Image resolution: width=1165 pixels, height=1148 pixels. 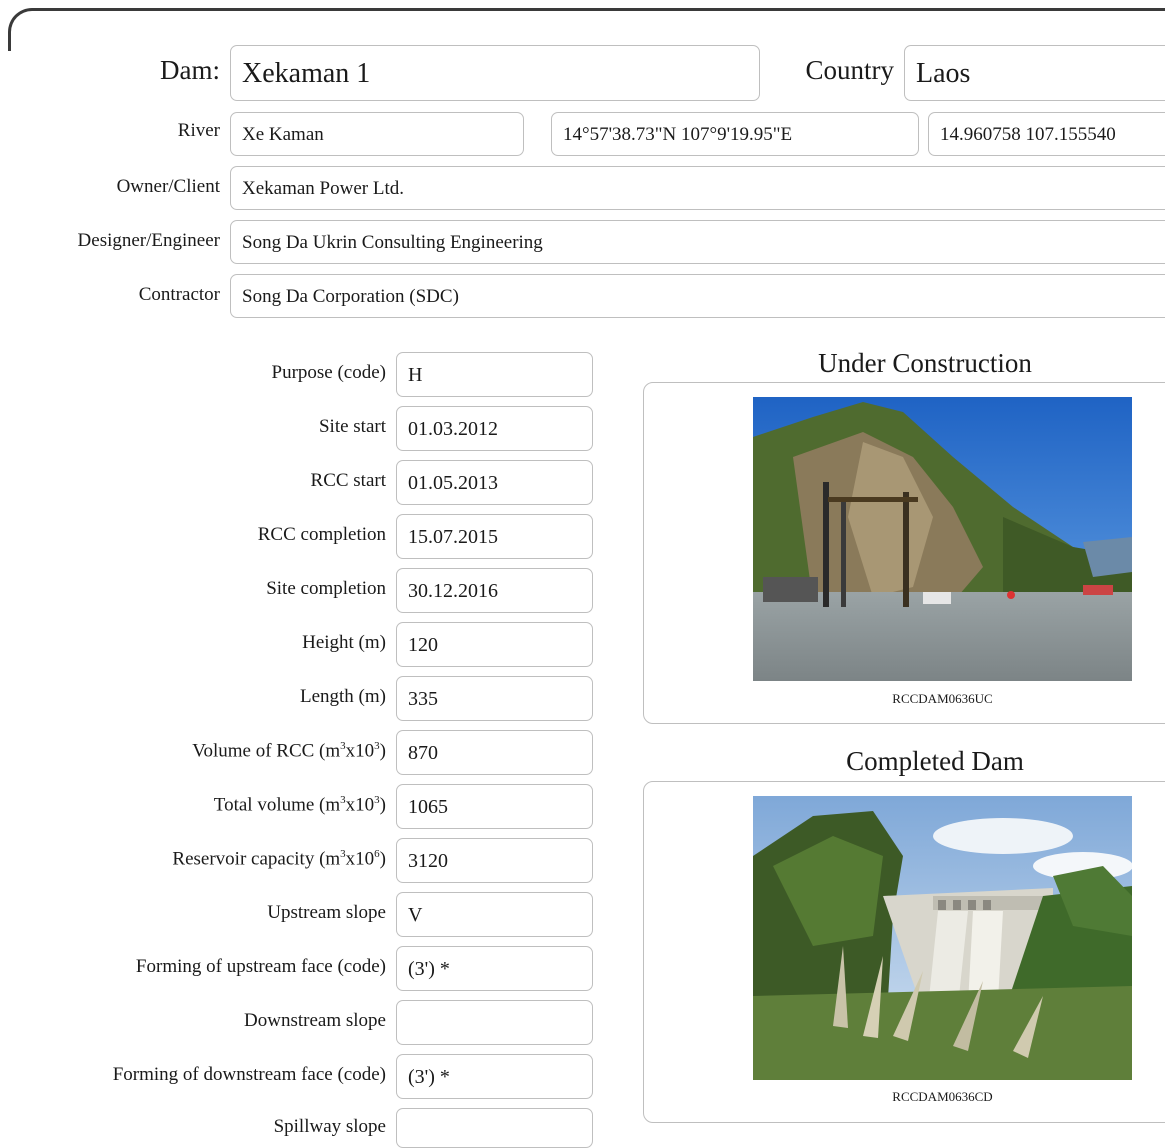 What do you see at coordinates (260, 966) in the screenshot?
I see `forming-upstream-label: Forming of upstream face (code)` at bounding box center [260, 966].